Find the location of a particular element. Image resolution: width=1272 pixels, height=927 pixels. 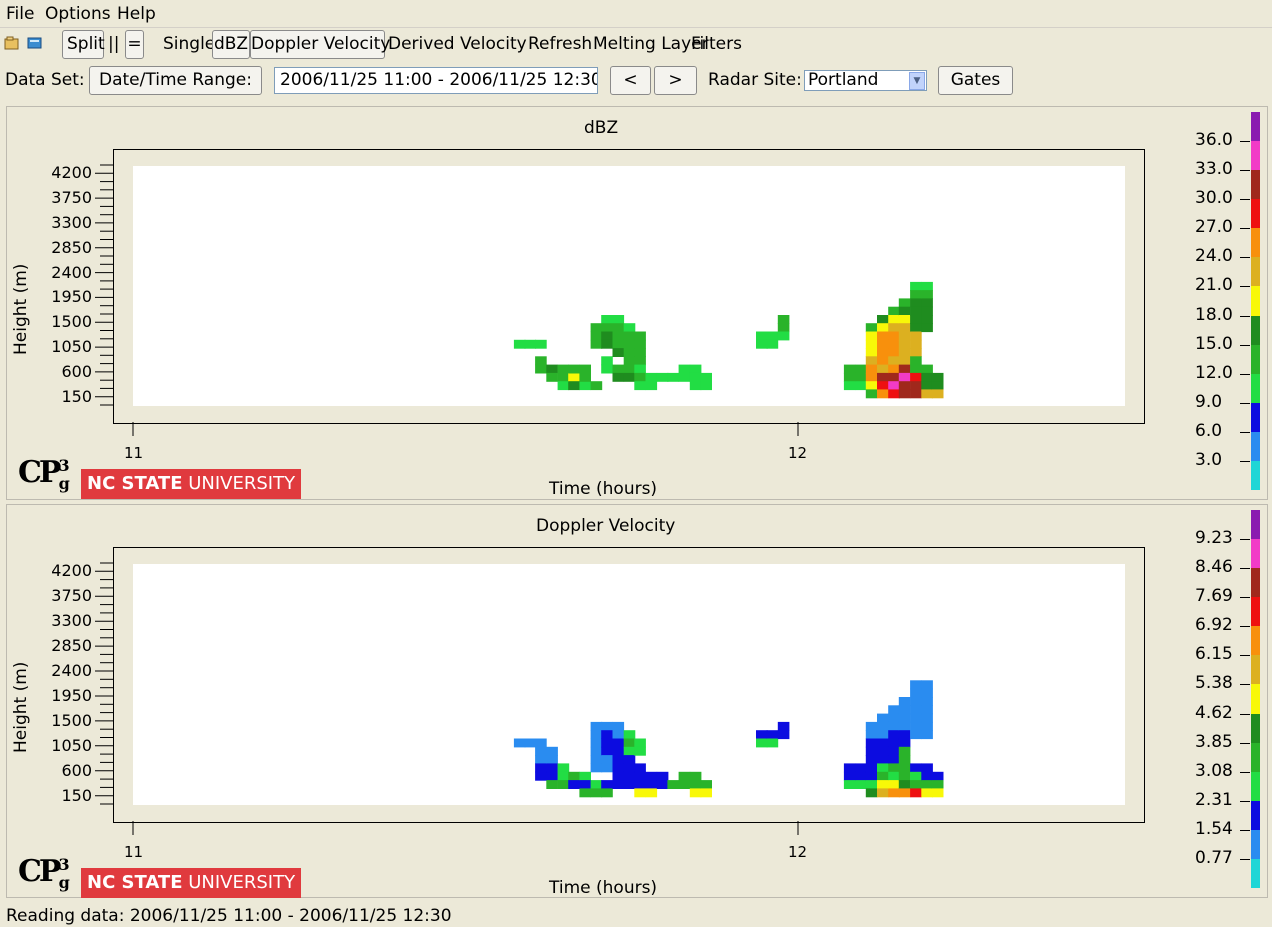

refresh-button: Refresh is located at coordinates (560, 44).